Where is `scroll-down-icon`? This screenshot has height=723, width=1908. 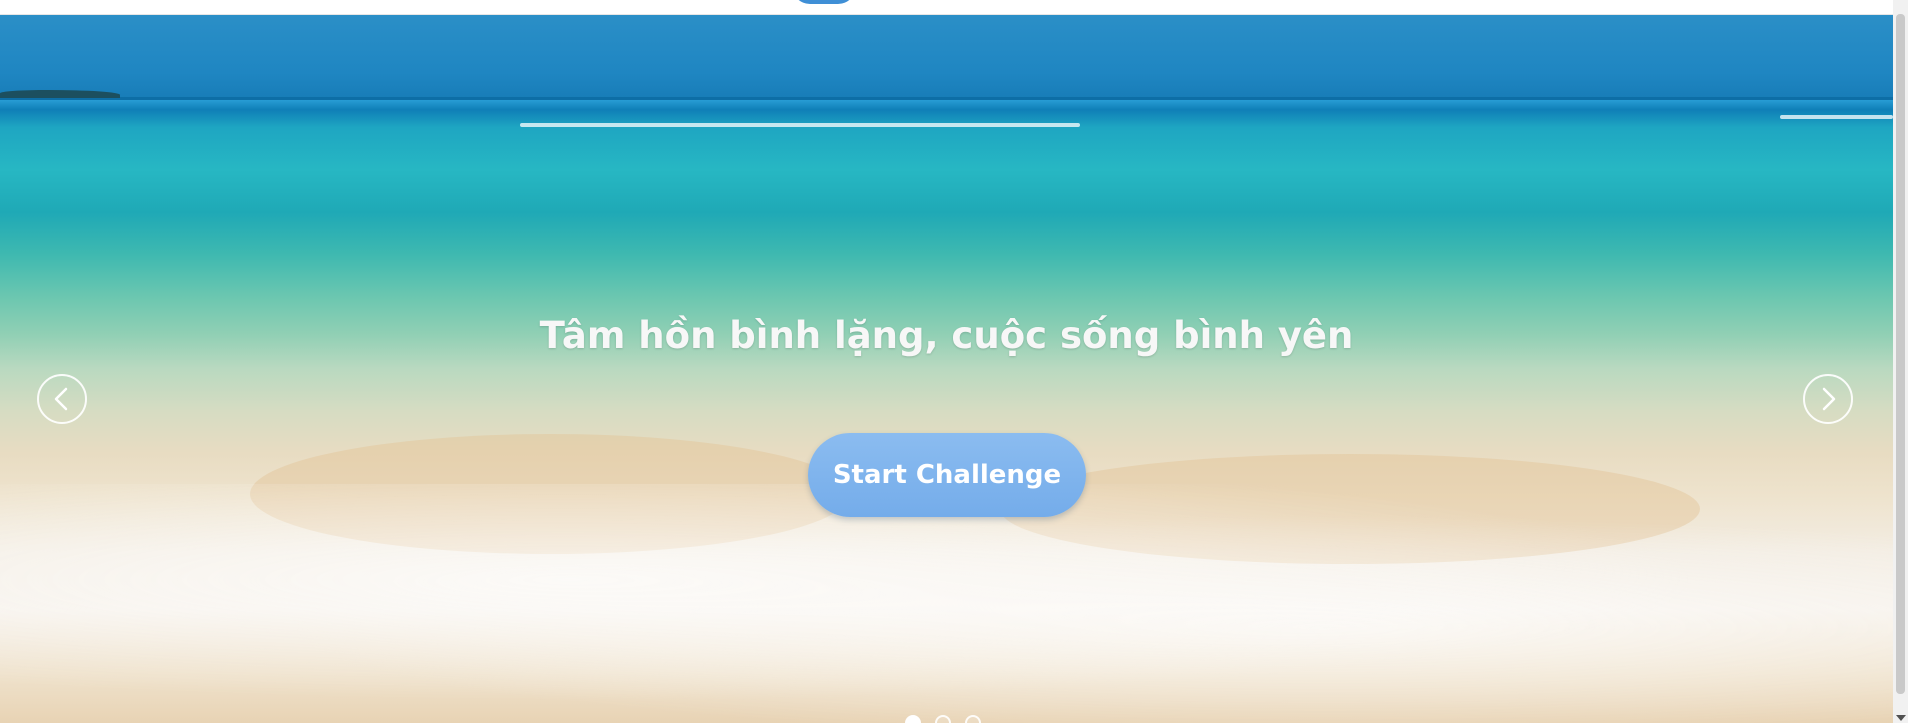 scroll-down-icon is located at coordinates (1901, 718).